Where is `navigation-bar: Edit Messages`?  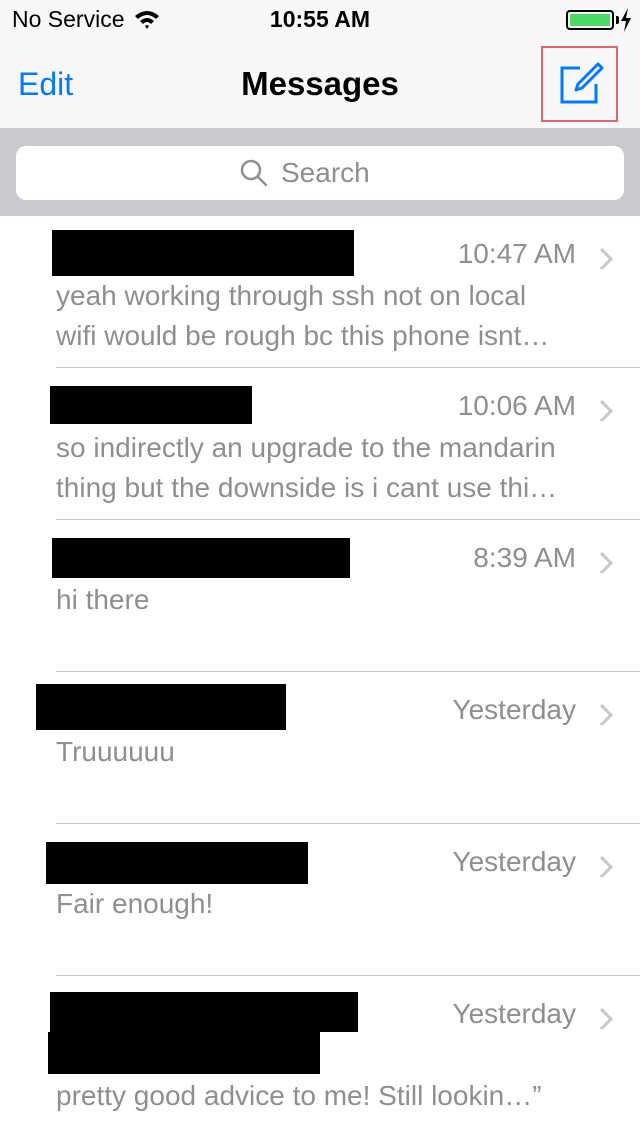 navigation-bar: Edit Messages is located at coordinates (320, 84).